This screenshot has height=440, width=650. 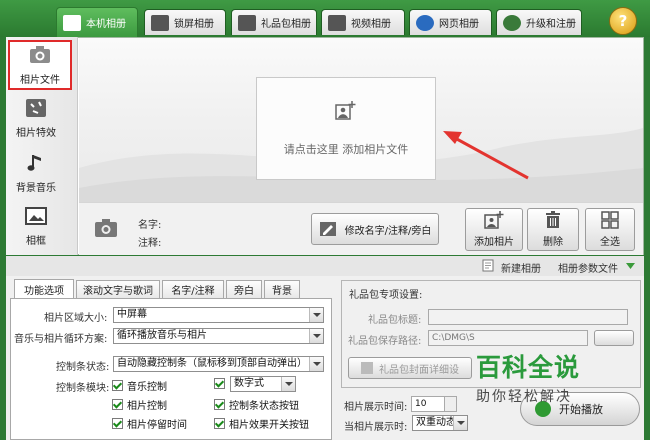 What do you see at coordinates (36, 226) in the screenshot?
I see `sidebar-item-frame: 相框` at bounding box center [36, 226].